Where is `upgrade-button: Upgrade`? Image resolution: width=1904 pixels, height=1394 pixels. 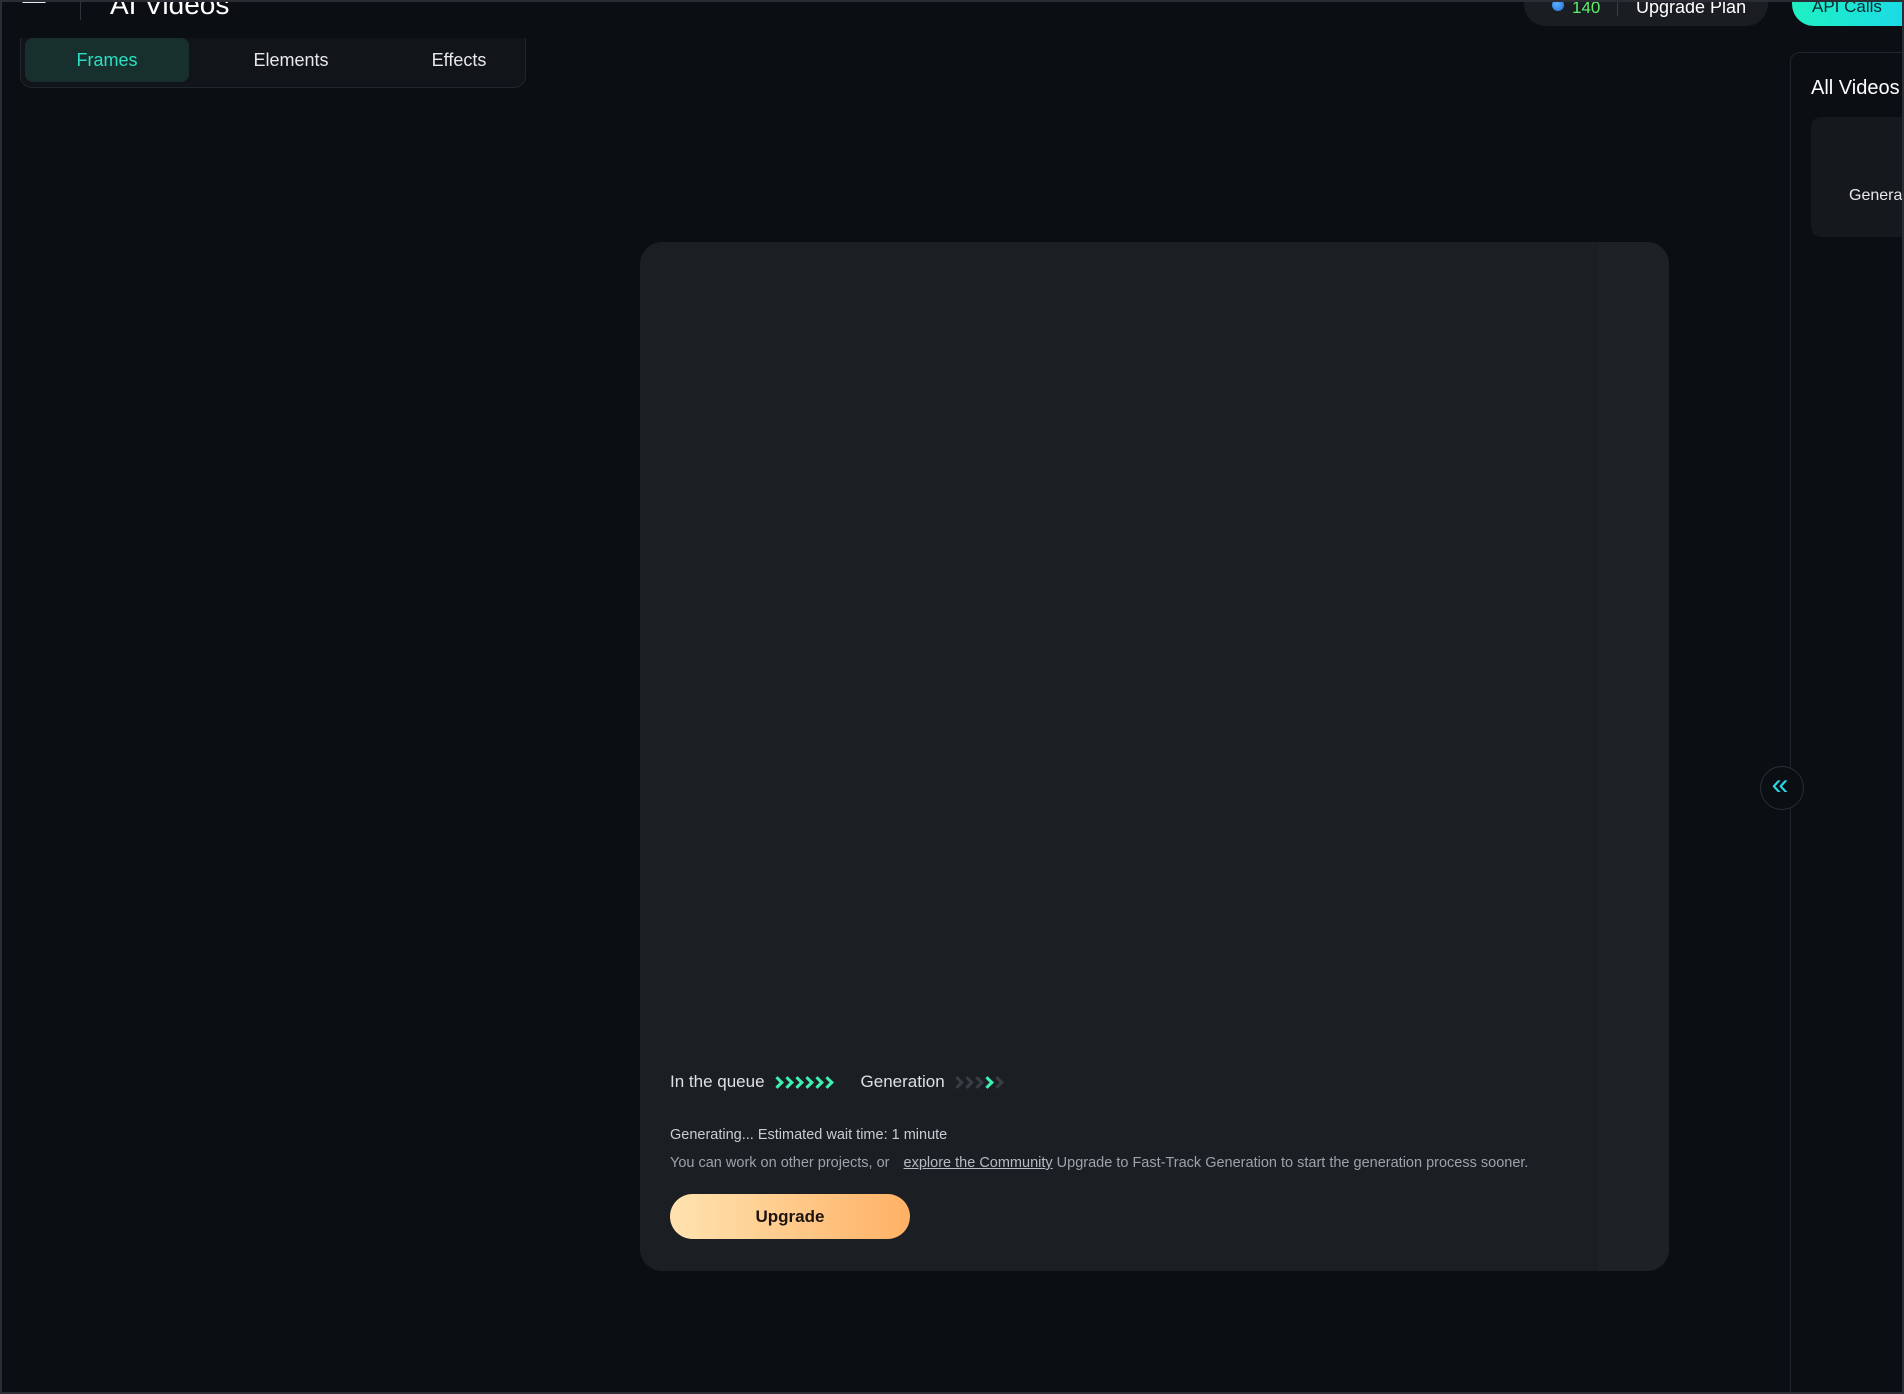
upgrade-button: Upgrade is located at coordinates (790, 1216).